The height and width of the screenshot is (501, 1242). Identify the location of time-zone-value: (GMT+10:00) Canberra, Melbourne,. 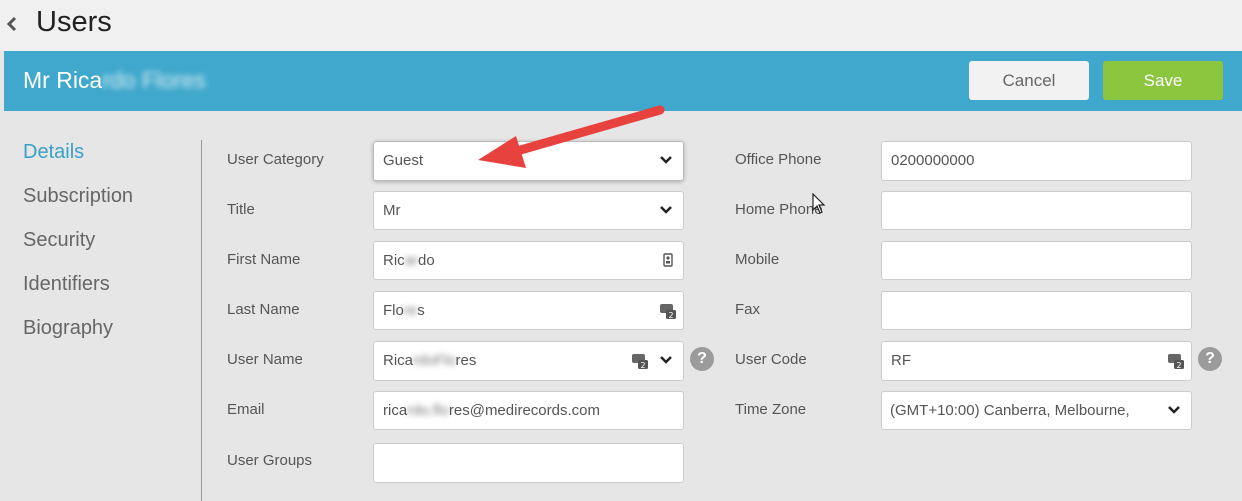
(1010, 410).